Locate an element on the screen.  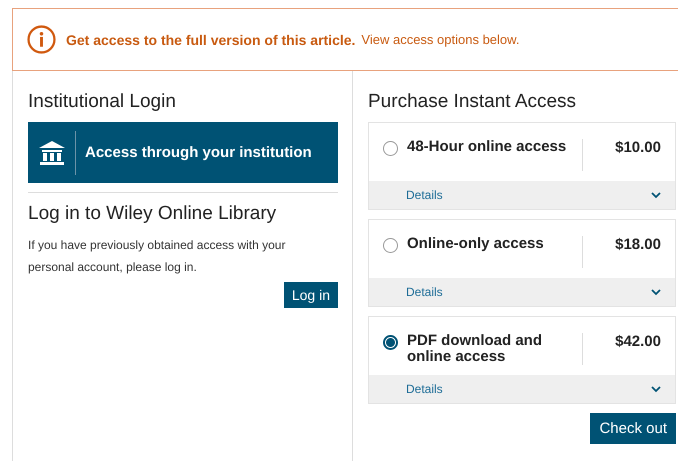
info-icon is located at coordinates (41, 39).